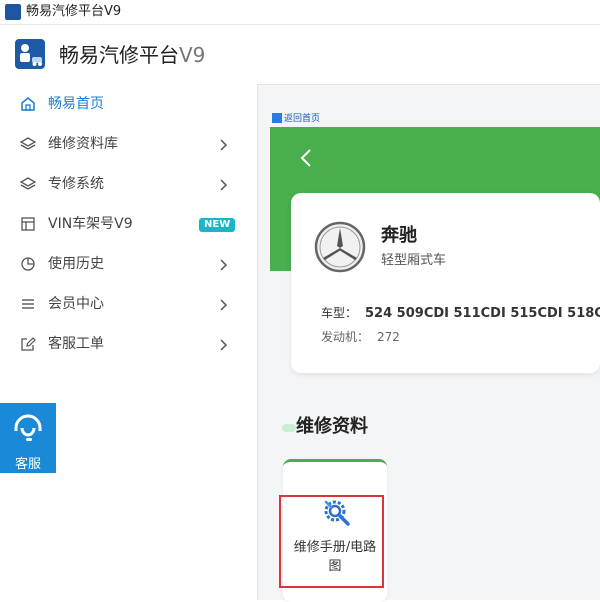  I want to click on sidebar-item-repair-library: 维修资料库, so click(125, 144).